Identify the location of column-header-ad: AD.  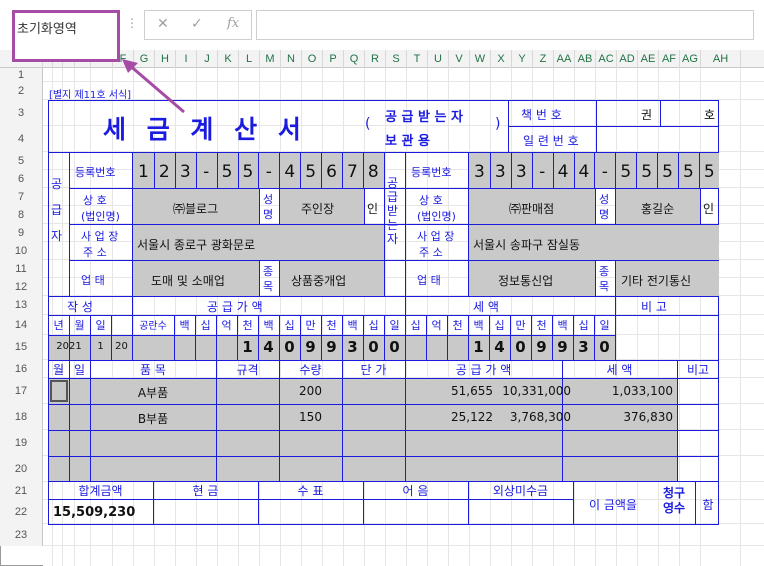
(627, 59).